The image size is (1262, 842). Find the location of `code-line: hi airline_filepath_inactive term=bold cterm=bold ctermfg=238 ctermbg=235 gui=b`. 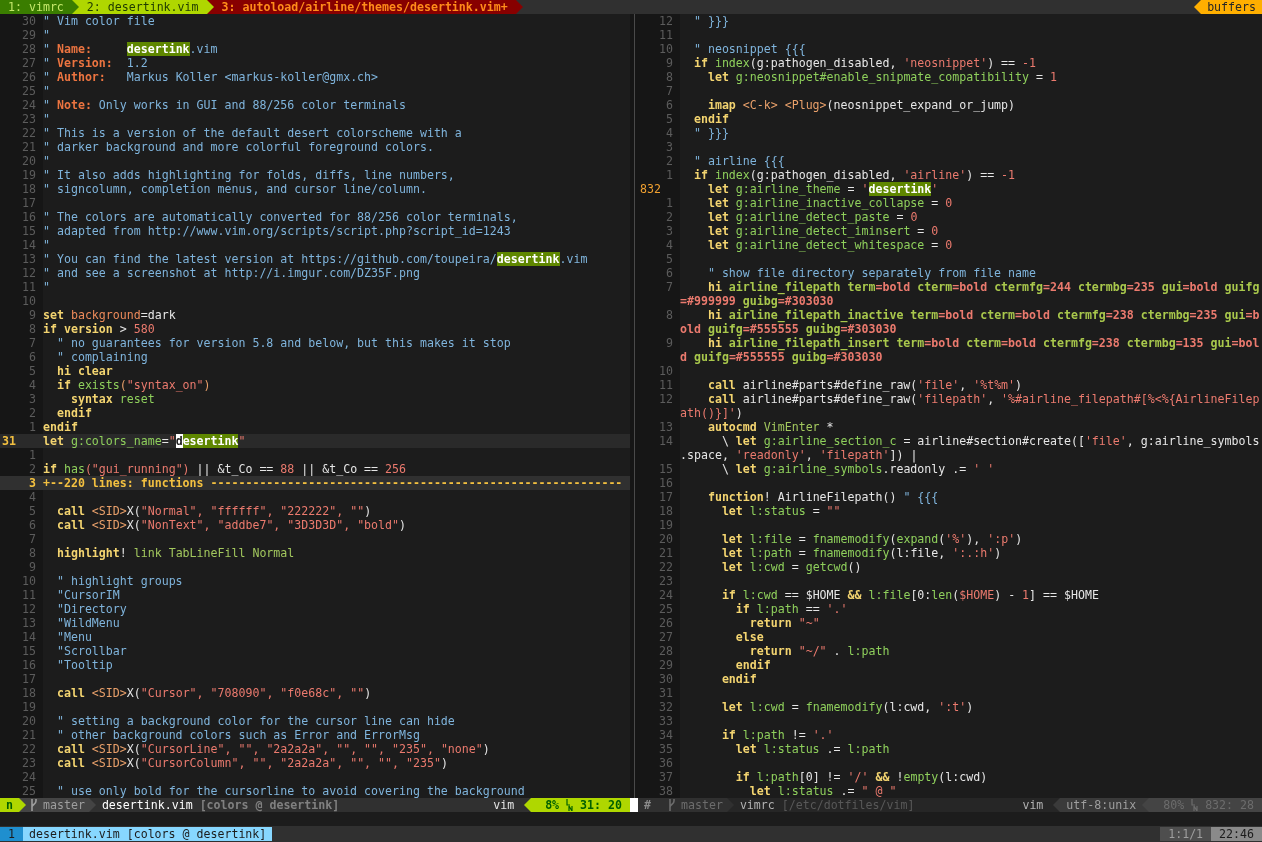

code-line: hi airline_filepath_inactive term=bold cterm=bold ctermfg=238 ctermbg=235 gui=b is located at coordinates (983, 315).